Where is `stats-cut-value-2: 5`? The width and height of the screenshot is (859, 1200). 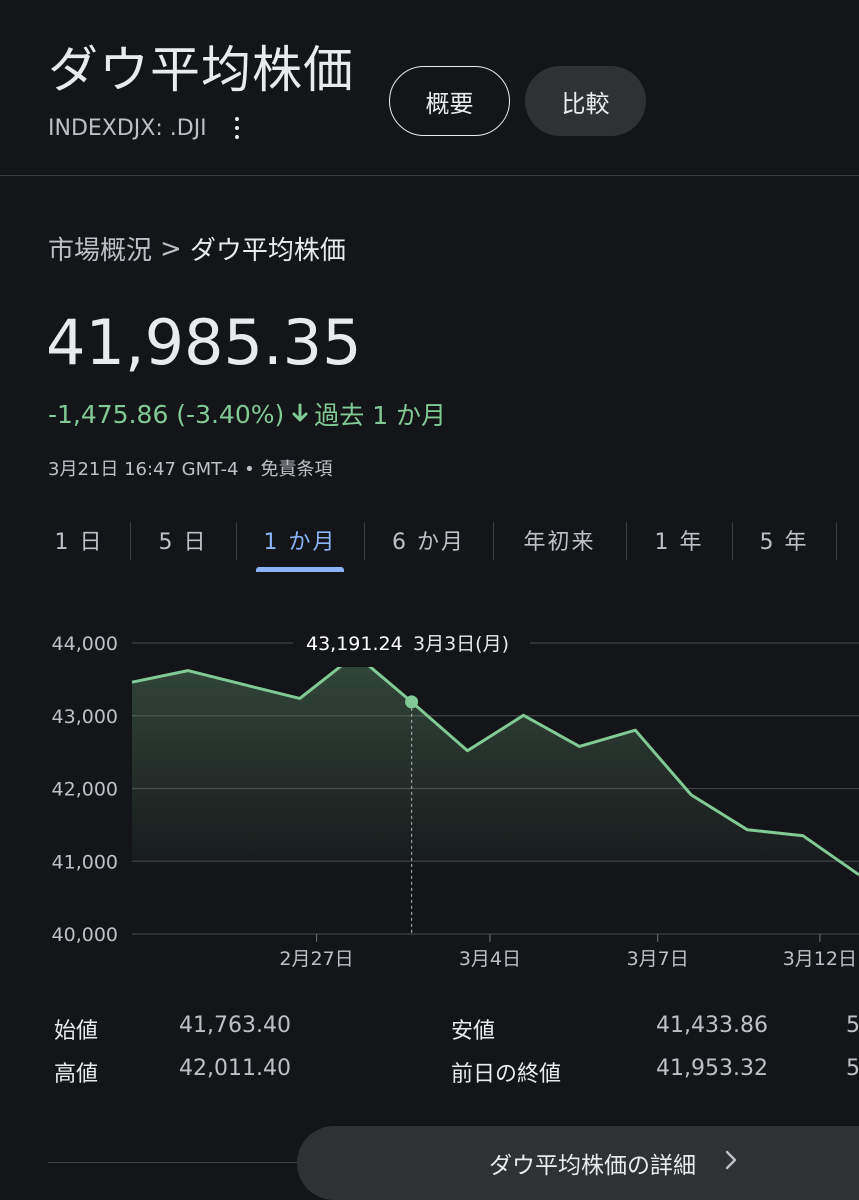
stats-cut-value-2: 5 is located at coordinates (852, 1068).